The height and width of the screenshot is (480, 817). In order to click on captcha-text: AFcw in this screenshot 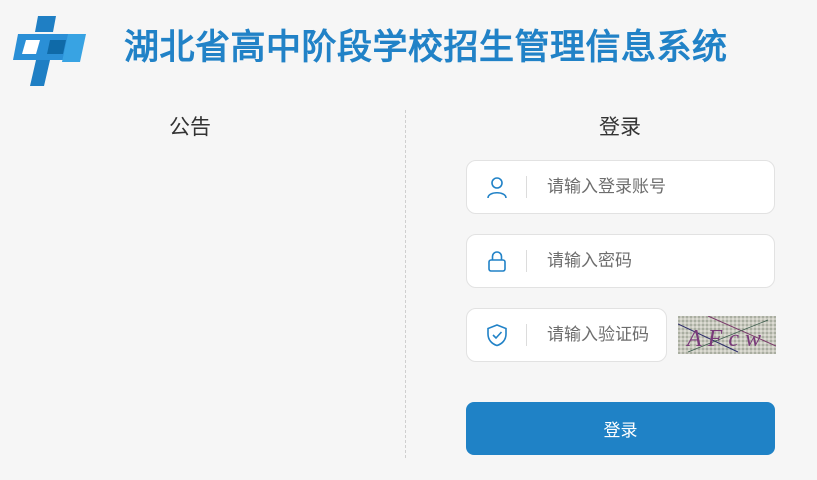, I will do `click(726, 339)`.